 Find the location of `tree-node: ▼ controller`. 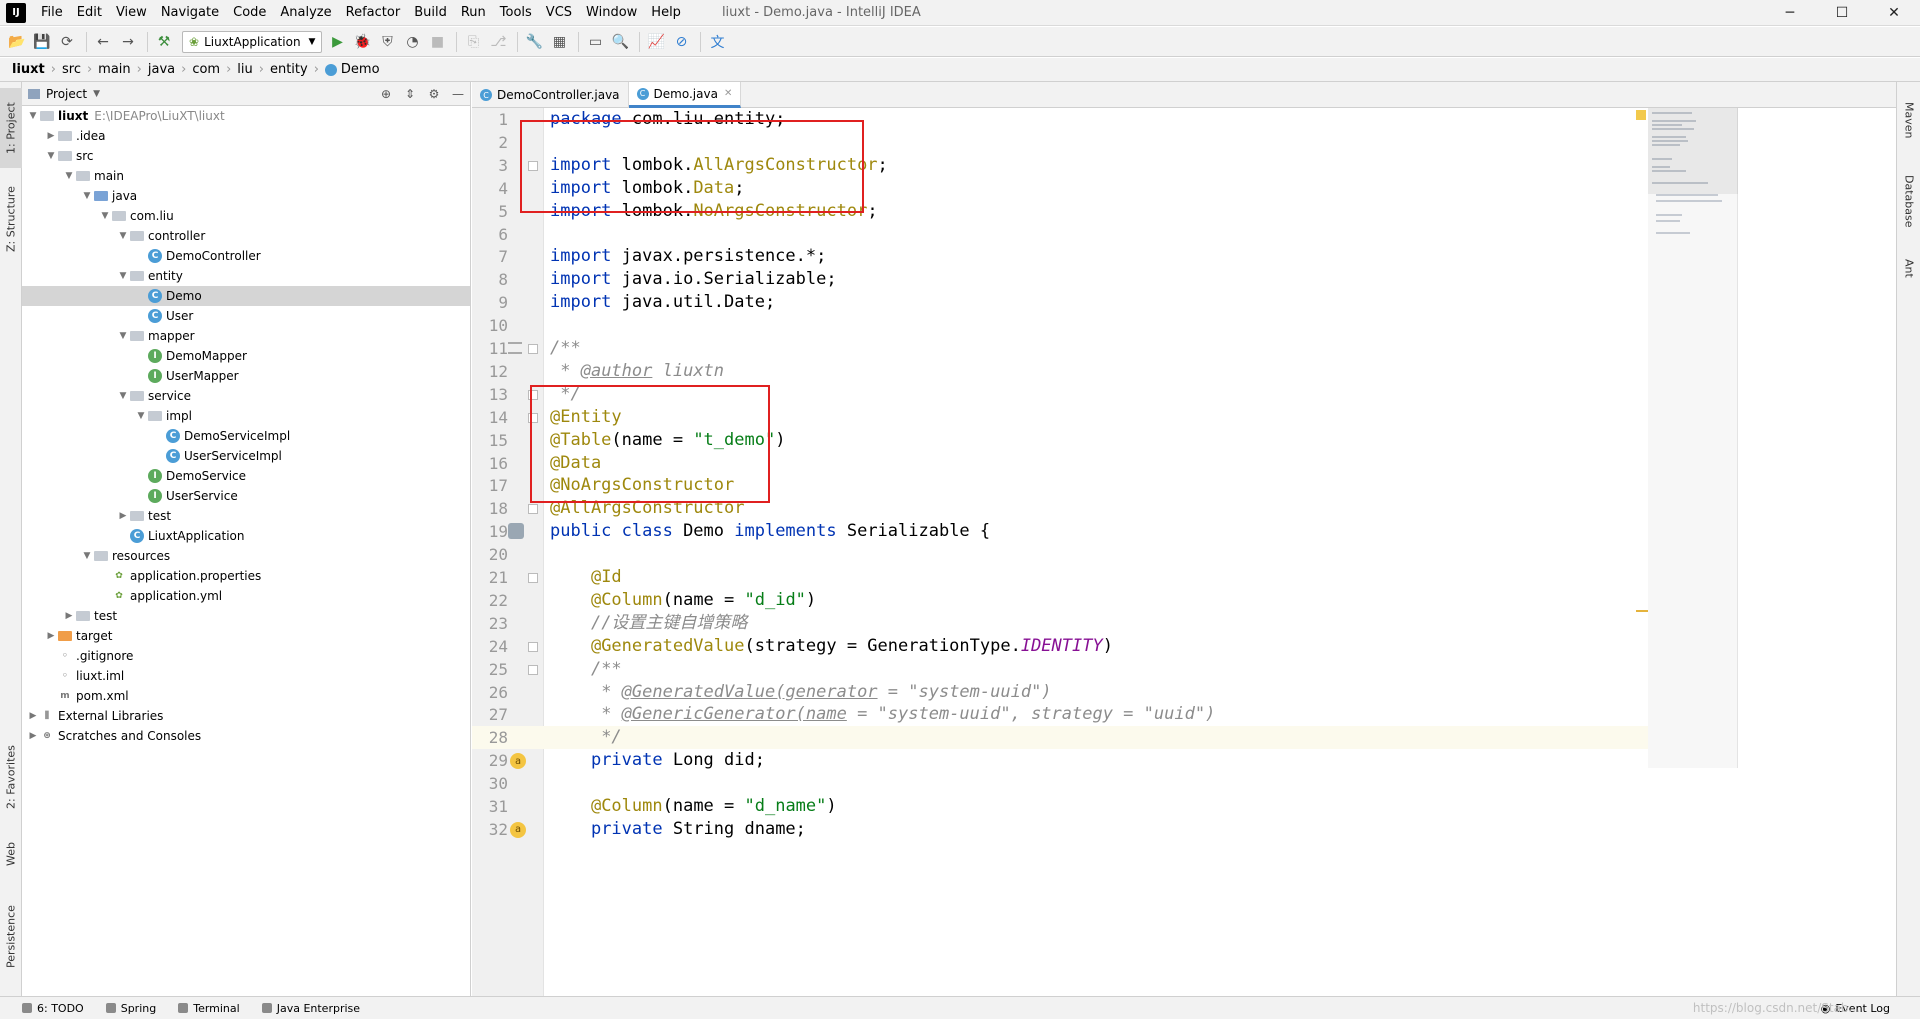

tree-node: ▼ controller is located at coordinates (246, 236).